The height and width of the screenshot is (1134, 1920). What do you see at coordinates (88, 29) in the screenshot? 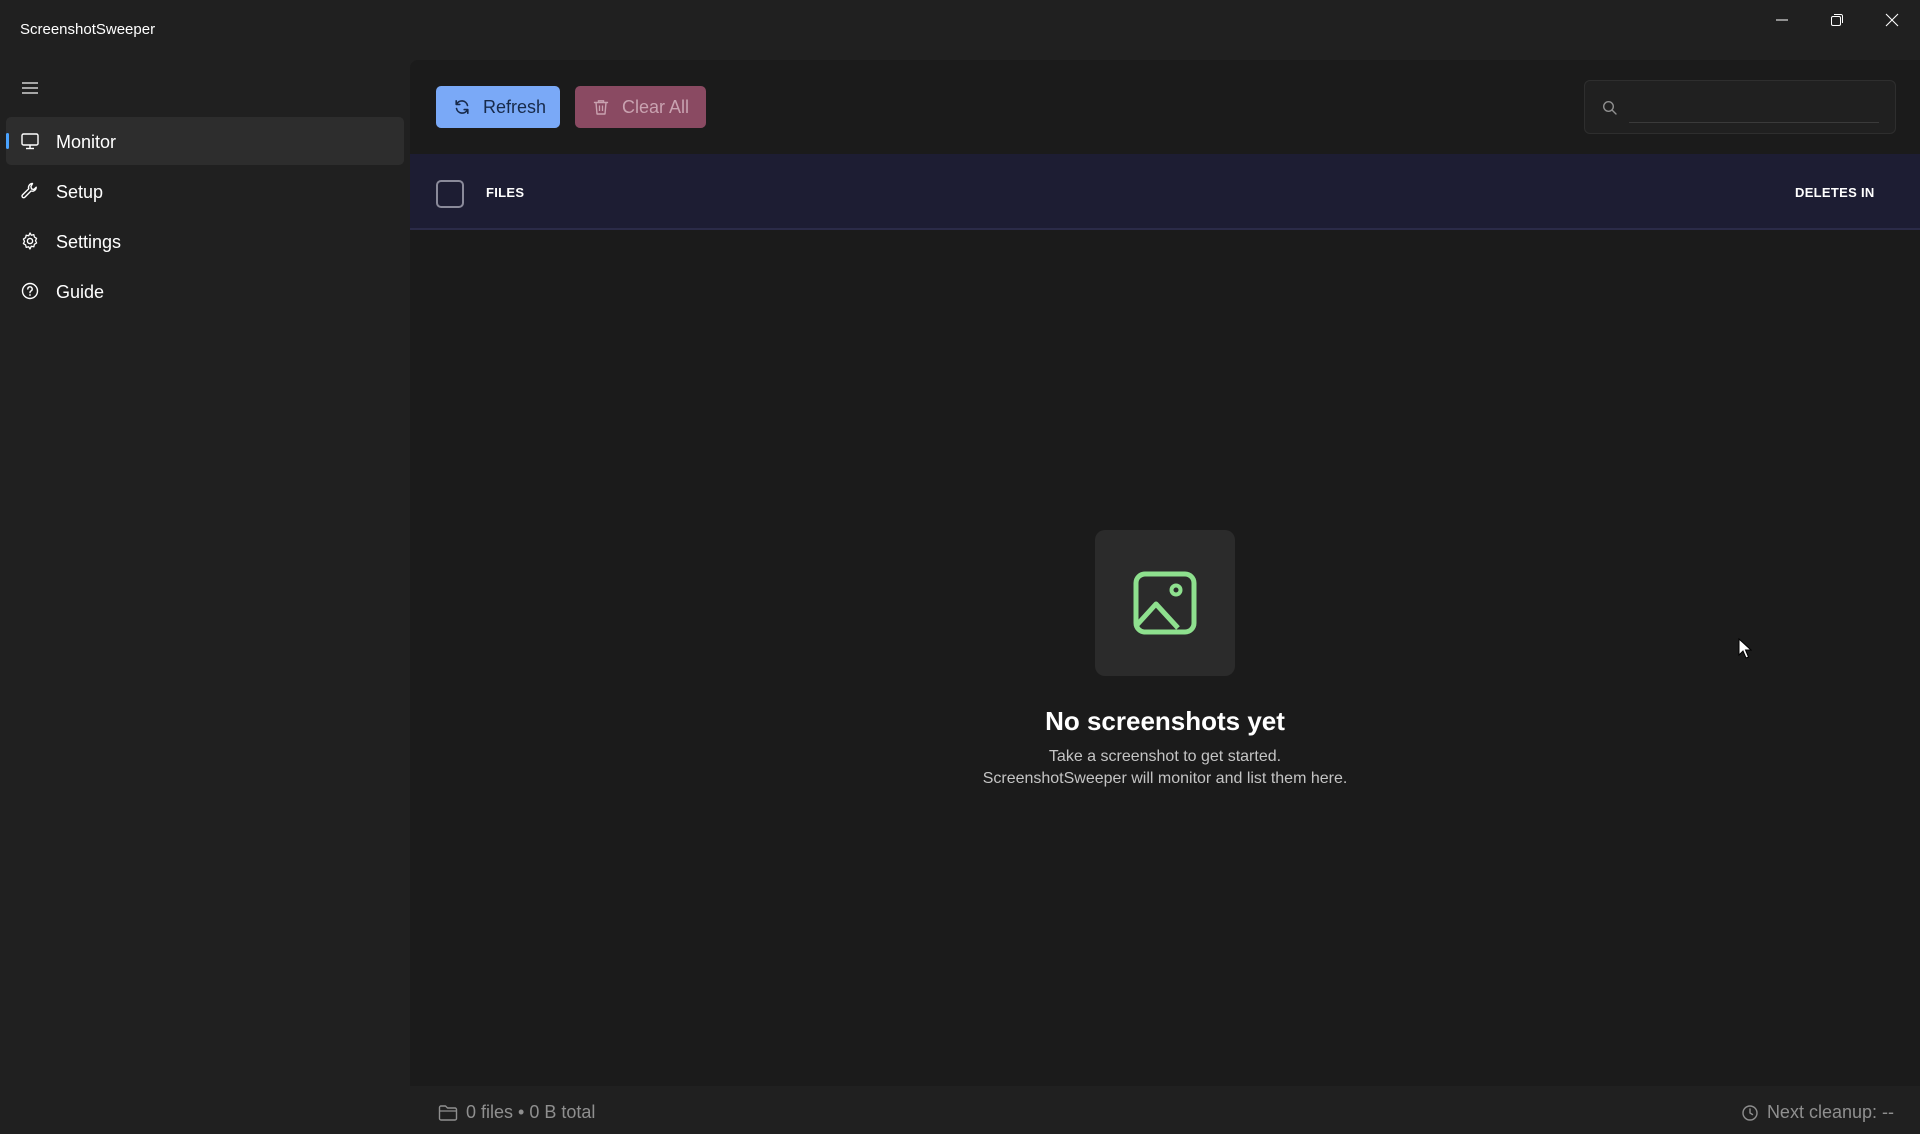
I see `app-title: ScreenshotSweeper` at bounding box center [88, 29].